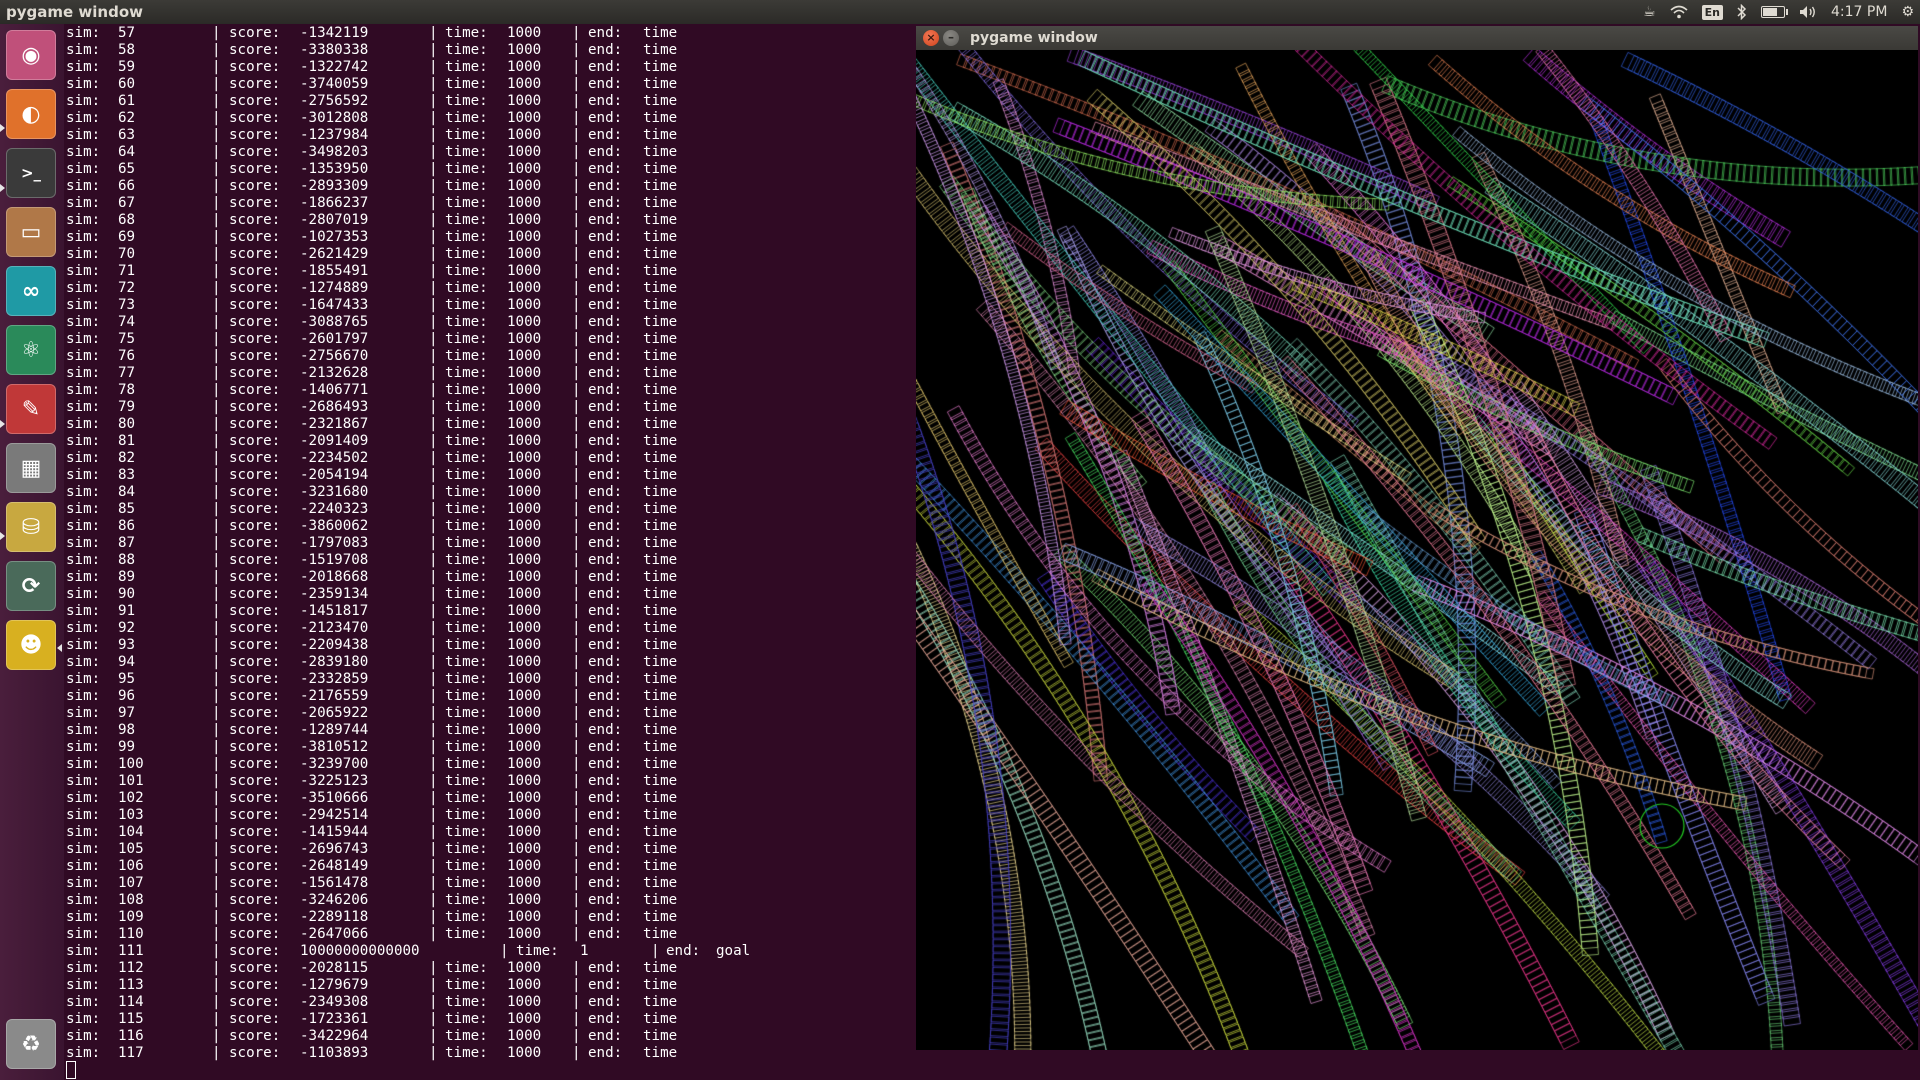 This screenshot has width=1920, height=1080. I want to click on terminal-sval: -2893309, so click(334, 186).